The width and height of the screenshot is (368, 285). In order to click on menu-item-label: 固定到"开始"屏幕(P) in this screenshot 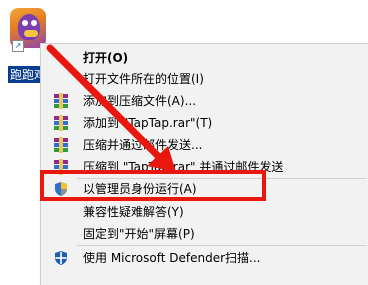, I will do `click(139, 234)`.